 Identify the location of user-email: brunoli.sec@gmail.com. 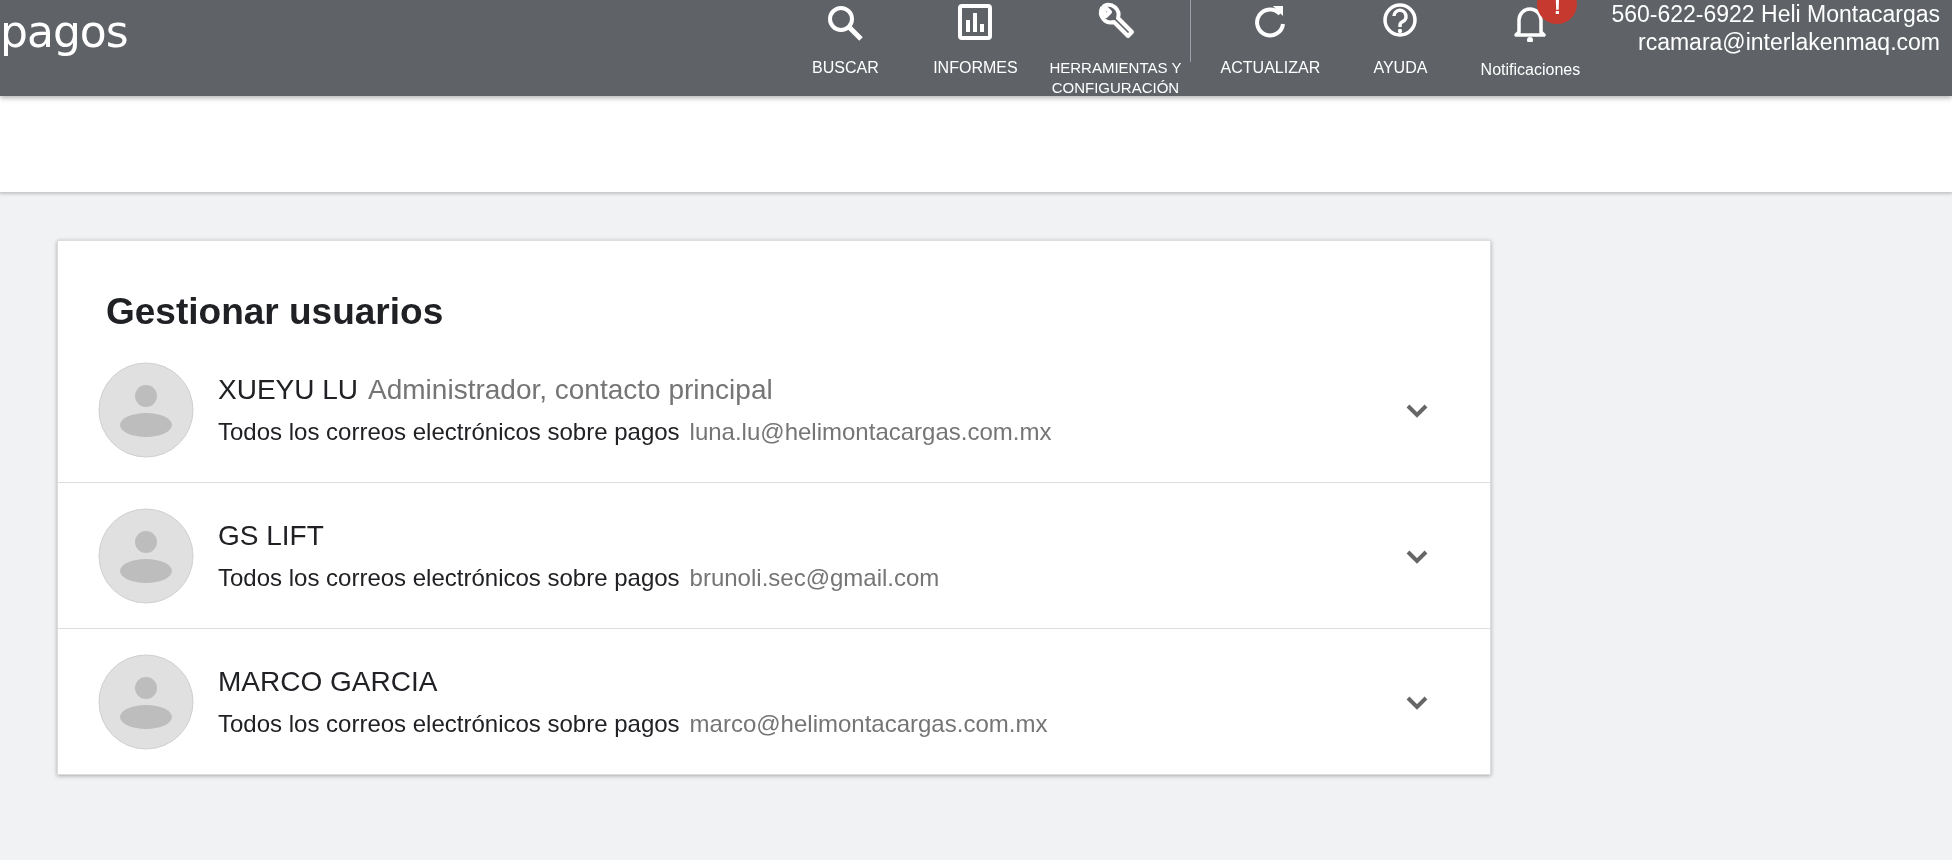
(814, 577).